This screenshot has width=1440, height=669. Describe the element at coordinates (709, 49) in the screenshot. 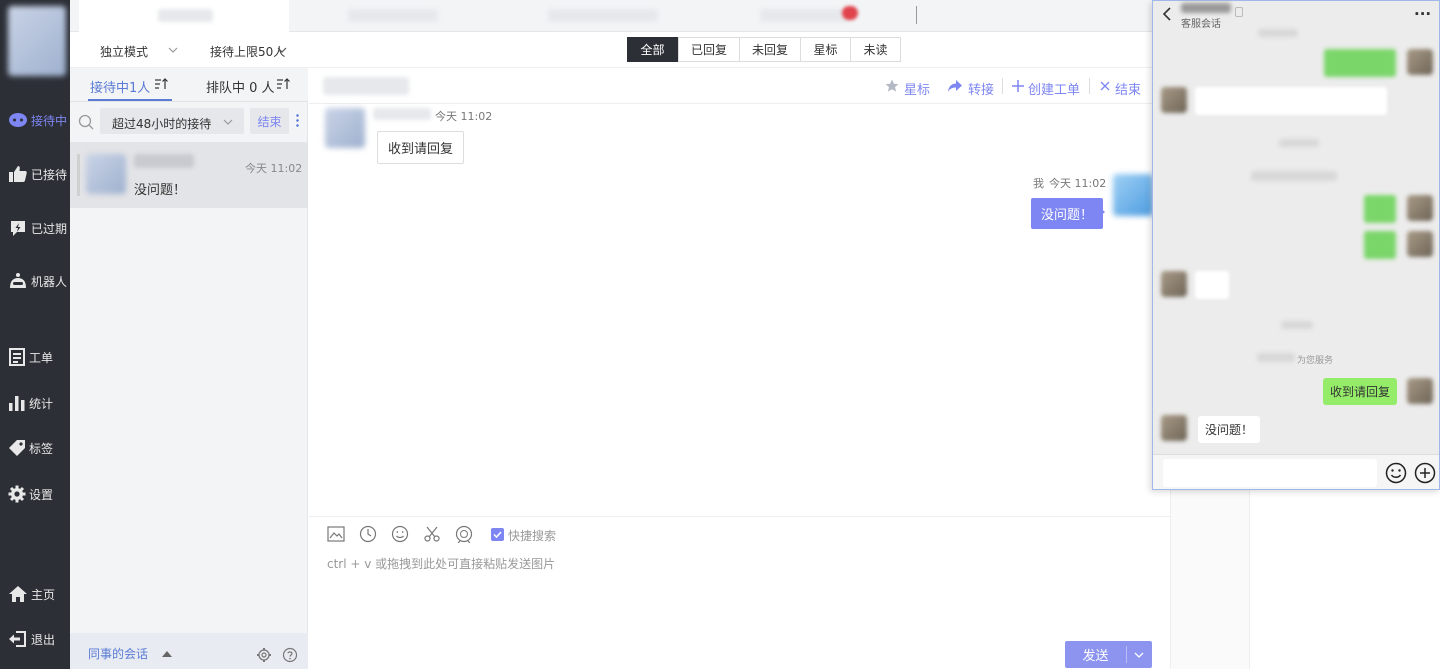

I see `filter-replied: 已回复` at that location.